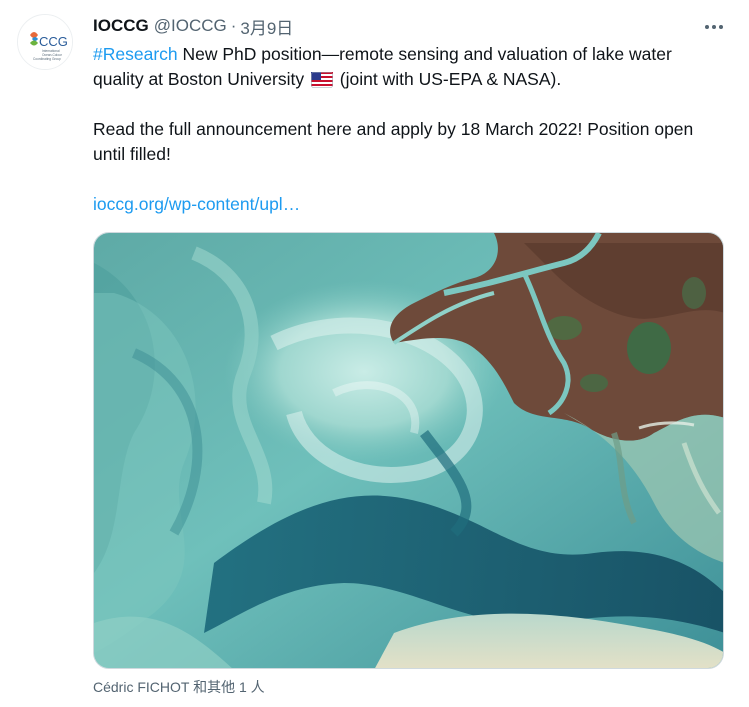 This screenshot has height=707, width=749. I want to click on tweet-text-part-2: (joint with US-EPA & NASA)., so click(448, 79).